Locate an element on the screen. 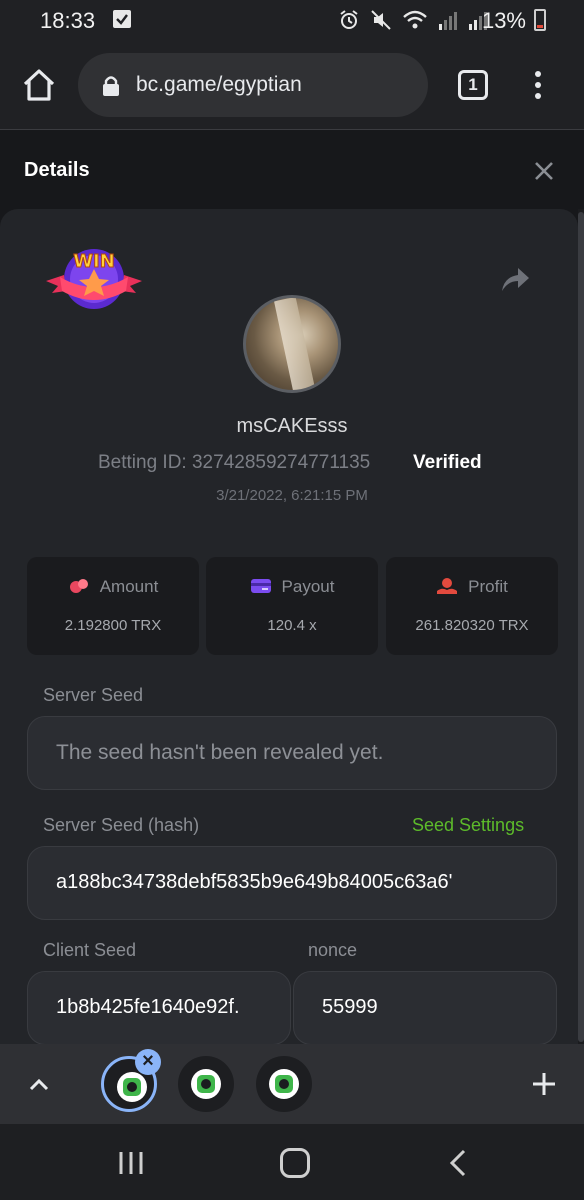 This screenshot has height=1200, width=584. client-seed-field: 1b8b425fe1640e92f. is located at coordinates (159, 1008).